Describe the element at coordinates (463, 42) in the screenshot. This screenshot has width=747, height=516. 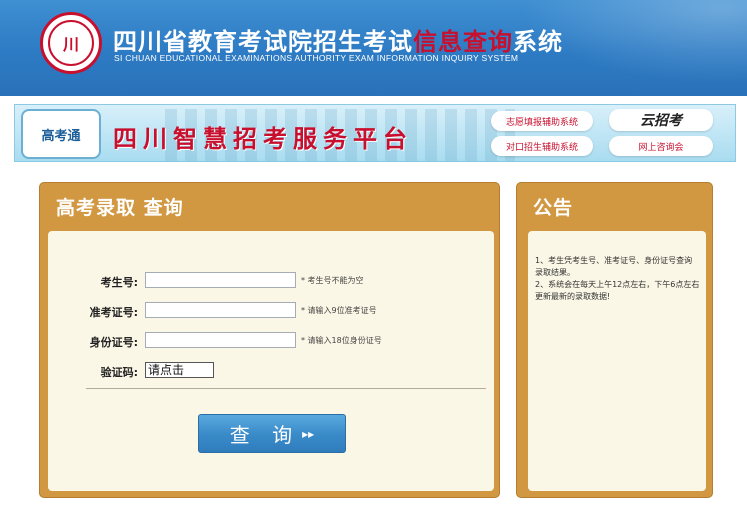
I see `site-title-highlight: 信息查询` at that location.